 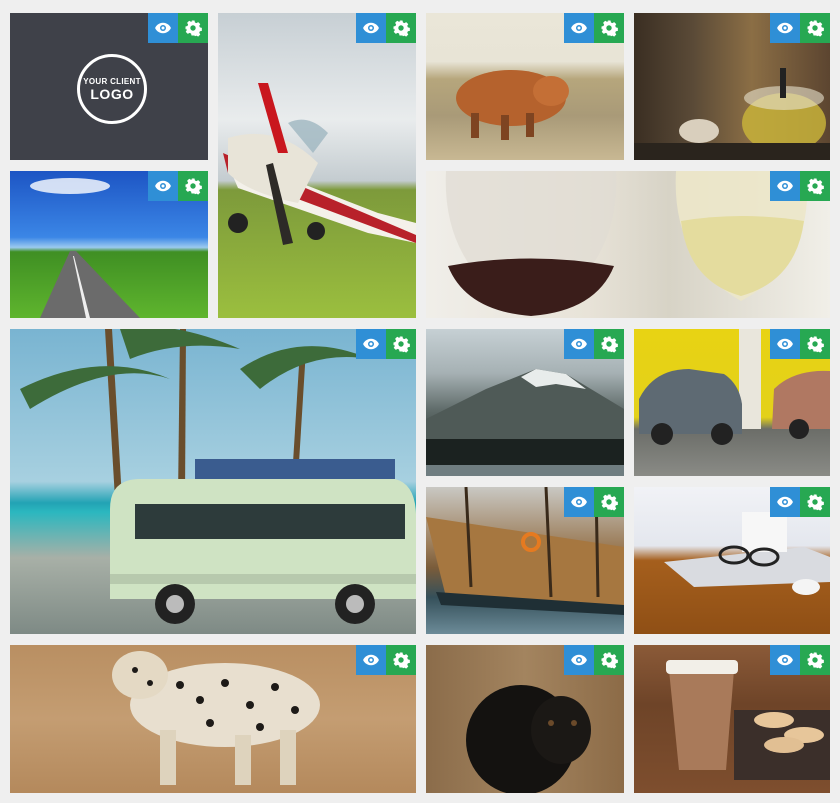 What do you see at coordinates (732, 402) in the screenshot?
I see `gallery-tile-cars` at bounding box center [732, 402].